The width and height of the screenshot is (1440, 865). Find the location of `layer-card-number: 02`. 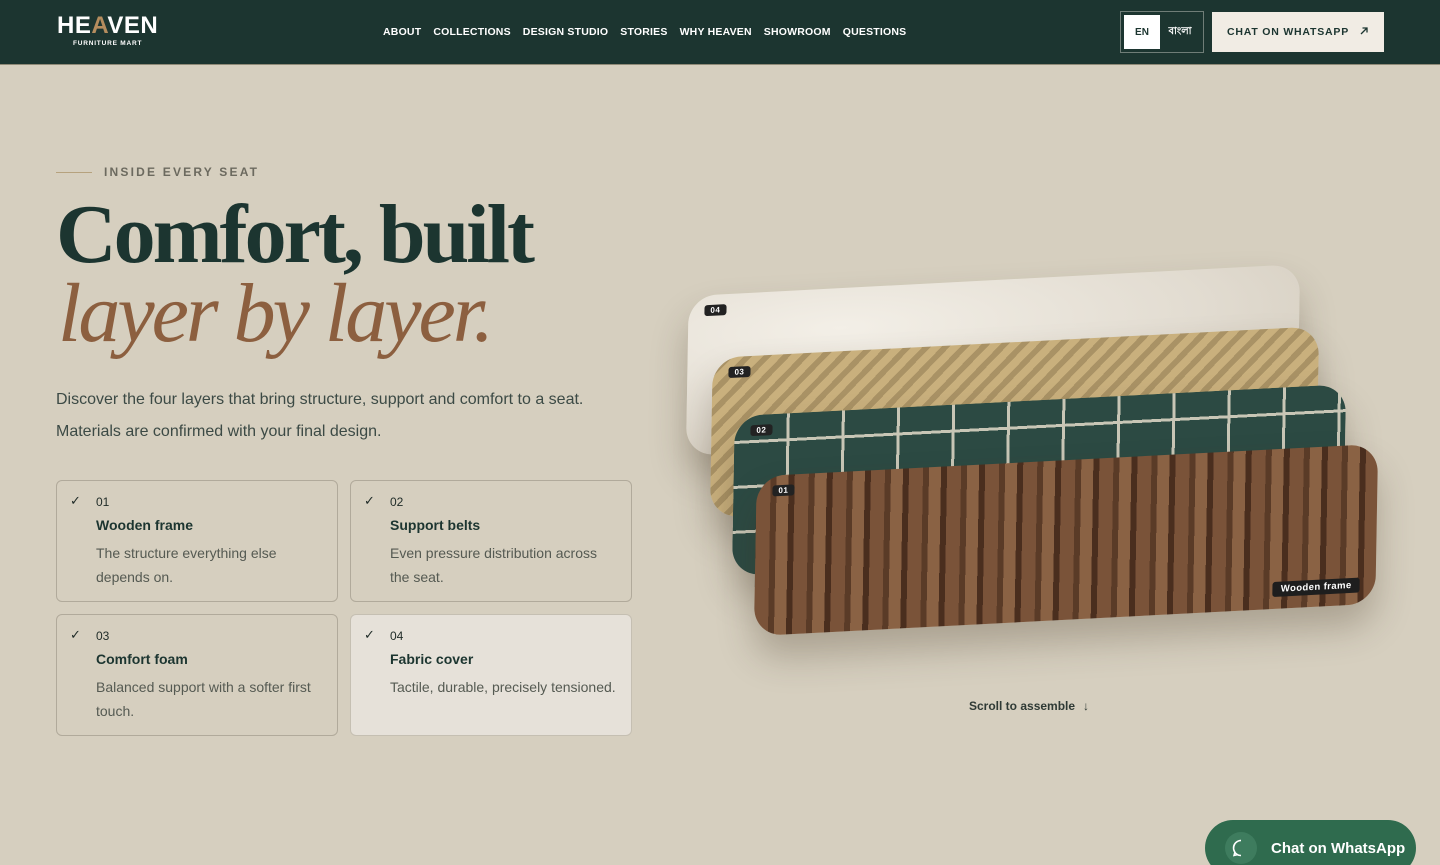

layer-card-number: 02 is located at coordinates (397, 502).